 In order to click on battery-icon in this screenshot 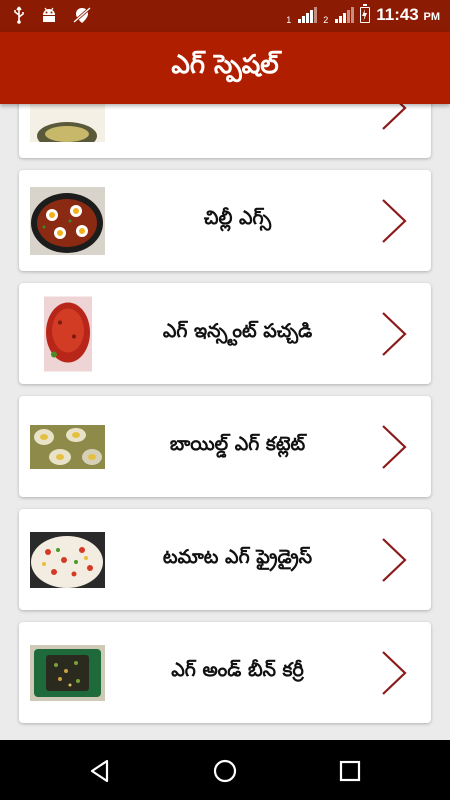, I will do `click(365, 13)`.